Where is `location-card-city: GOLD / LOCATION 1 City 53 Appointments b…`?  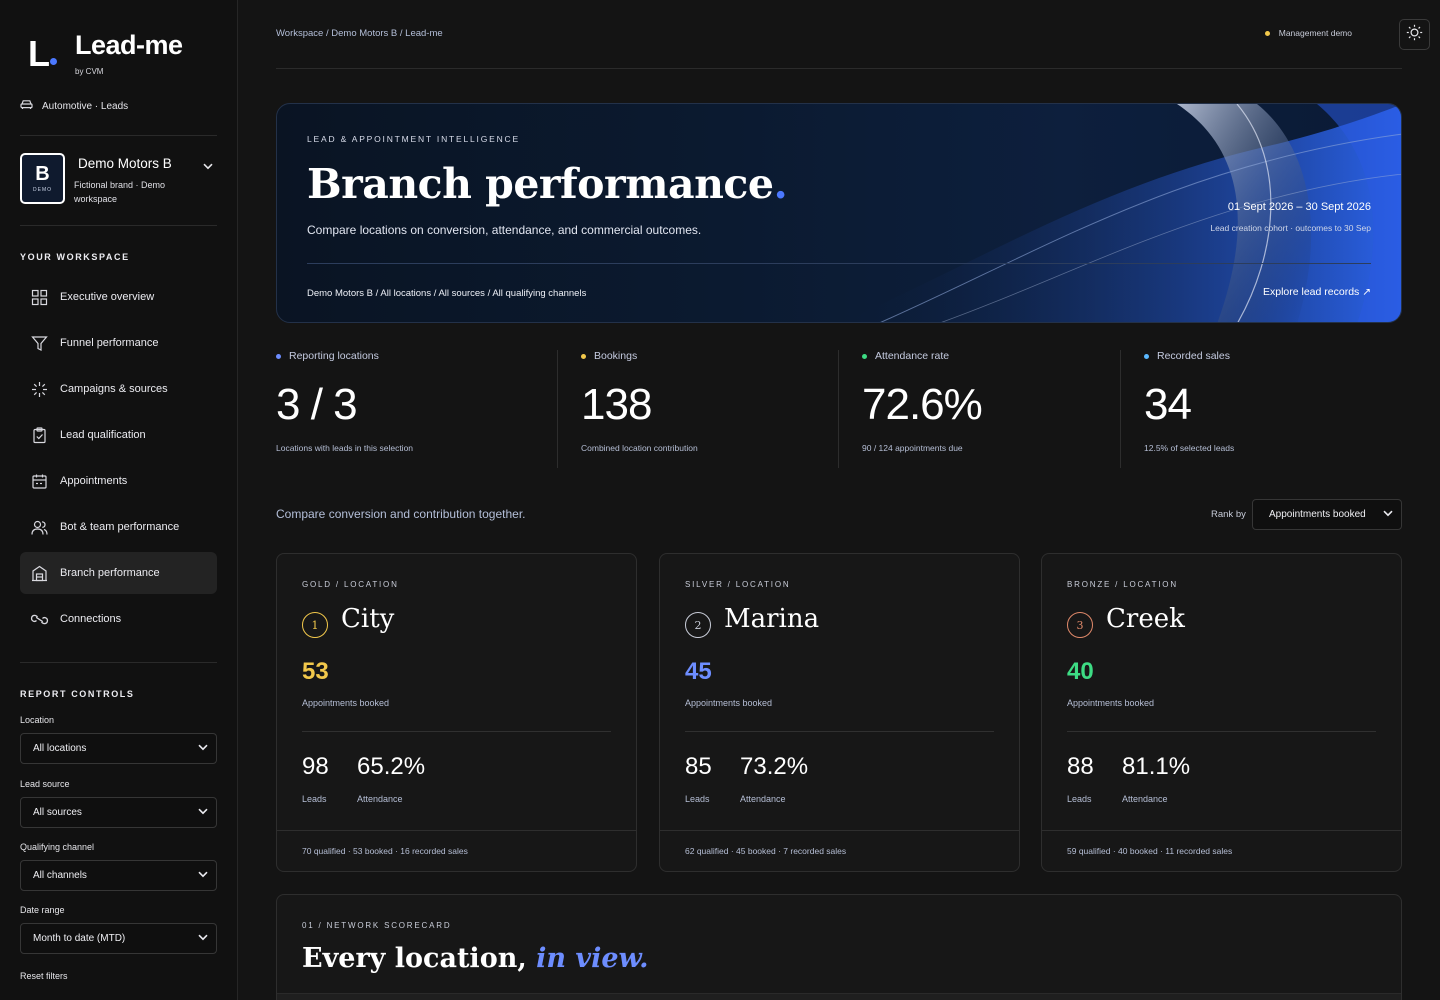
location-card-city: GOLD / LOCATION 1 City 53 Appointments b… is located at coordinates (456, 712).